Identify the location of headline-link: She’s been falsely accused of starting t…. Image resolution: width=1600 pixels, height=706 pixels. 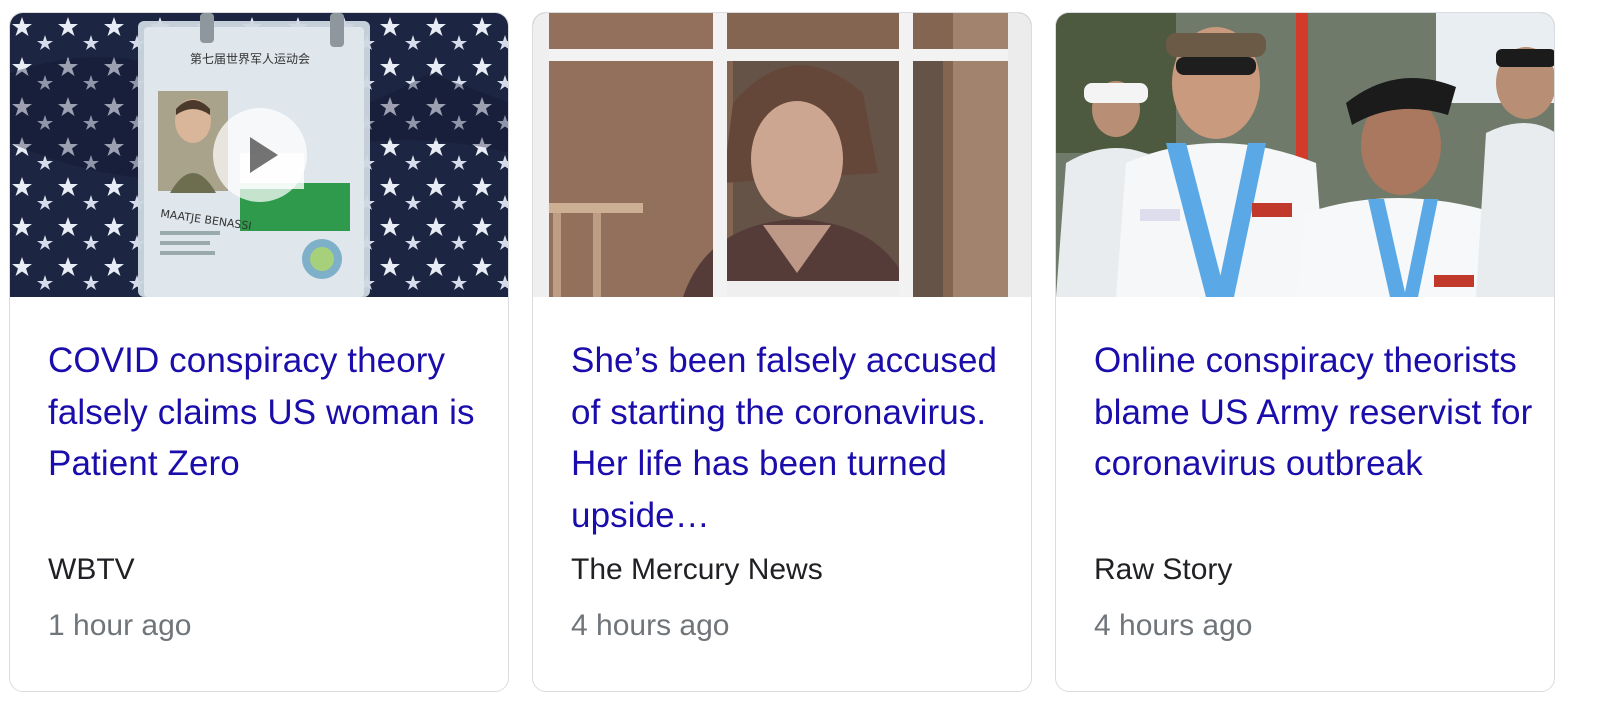
(791, 438).